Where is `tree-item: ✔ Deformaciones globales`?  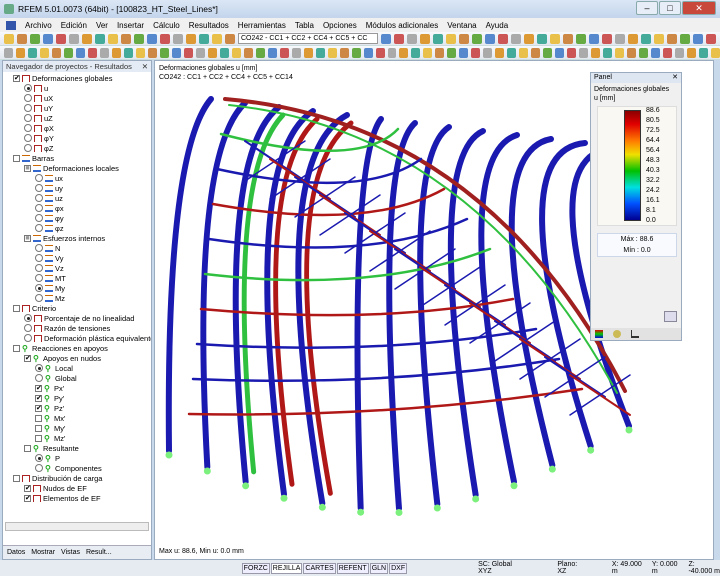
tree-item: ✔ Deformaciones globales is located at coordinates (62, 78).